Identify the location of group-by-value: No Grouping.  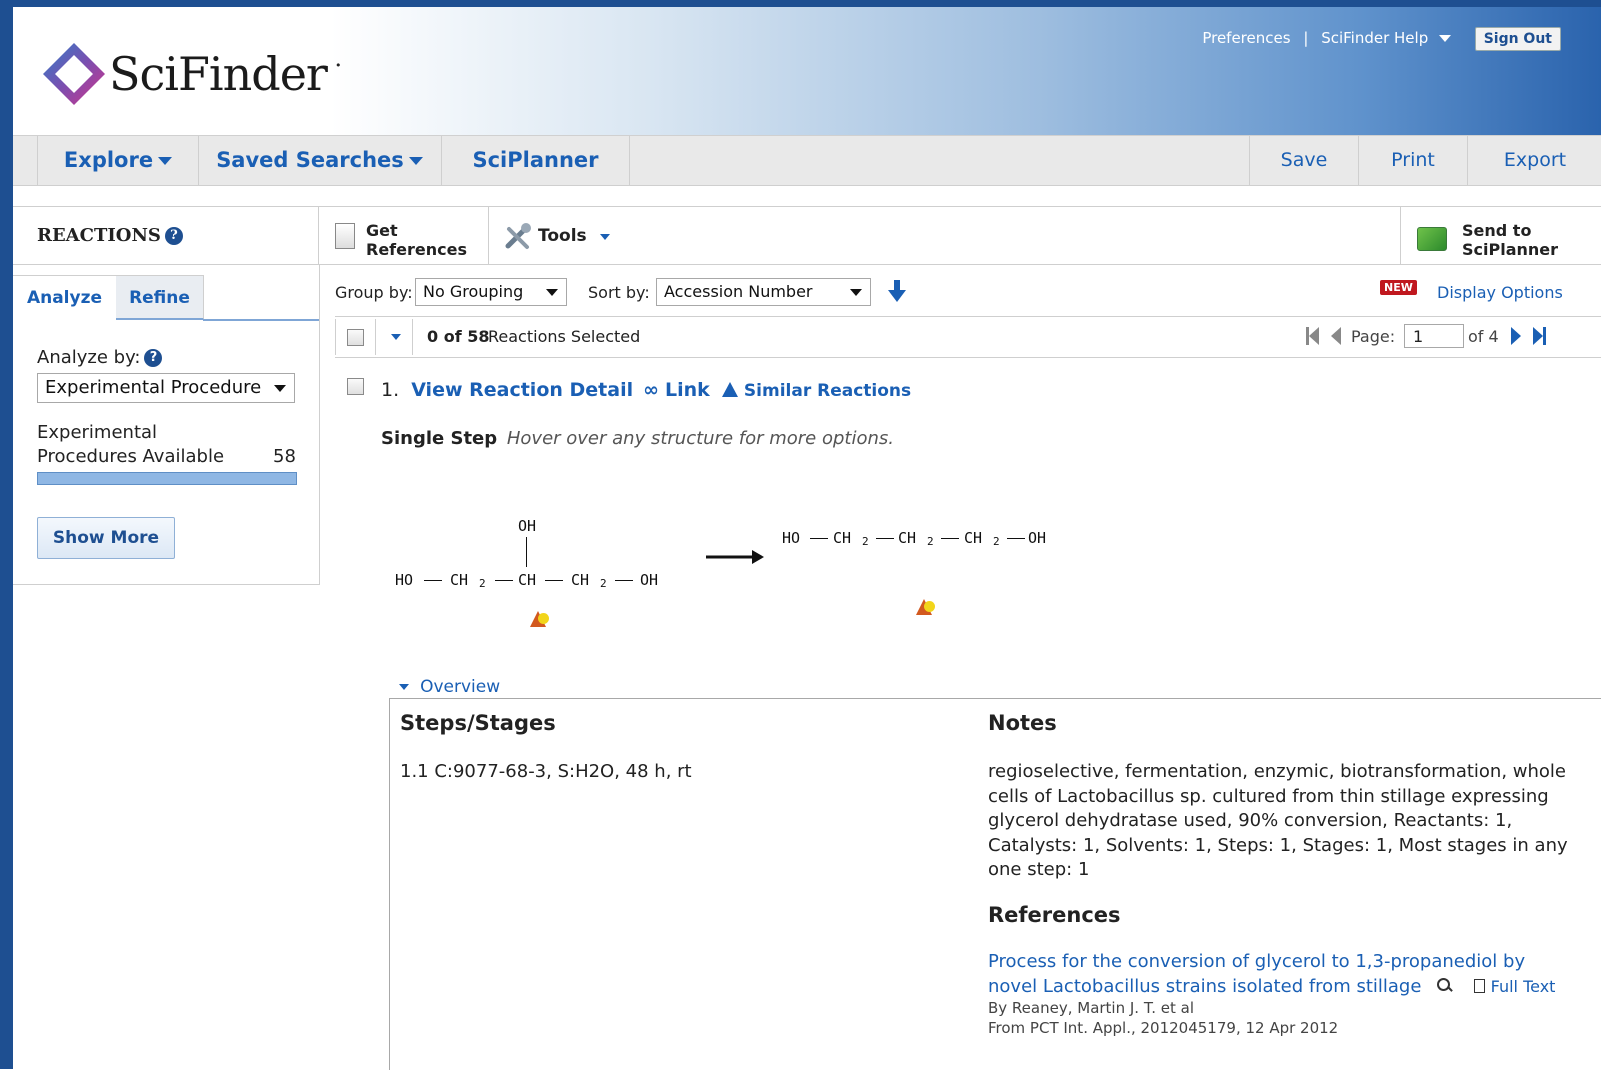
(473, 291).